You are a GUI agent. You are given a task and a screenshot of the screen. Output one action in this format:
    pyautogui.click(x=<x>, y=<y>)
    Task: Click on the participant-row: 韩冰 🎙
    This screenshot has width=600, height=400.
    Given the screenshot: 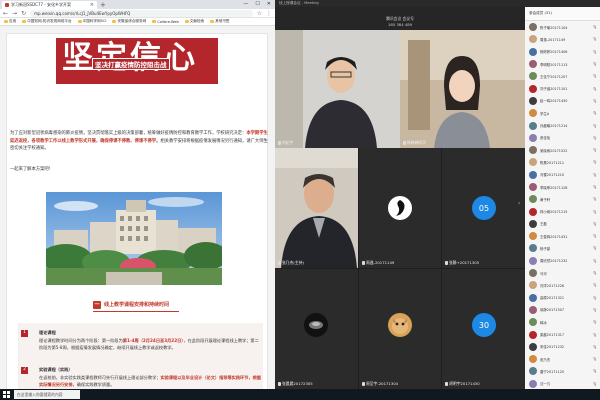 What is the action you would take?
    pyautogui.click(x=562, y=322)
    